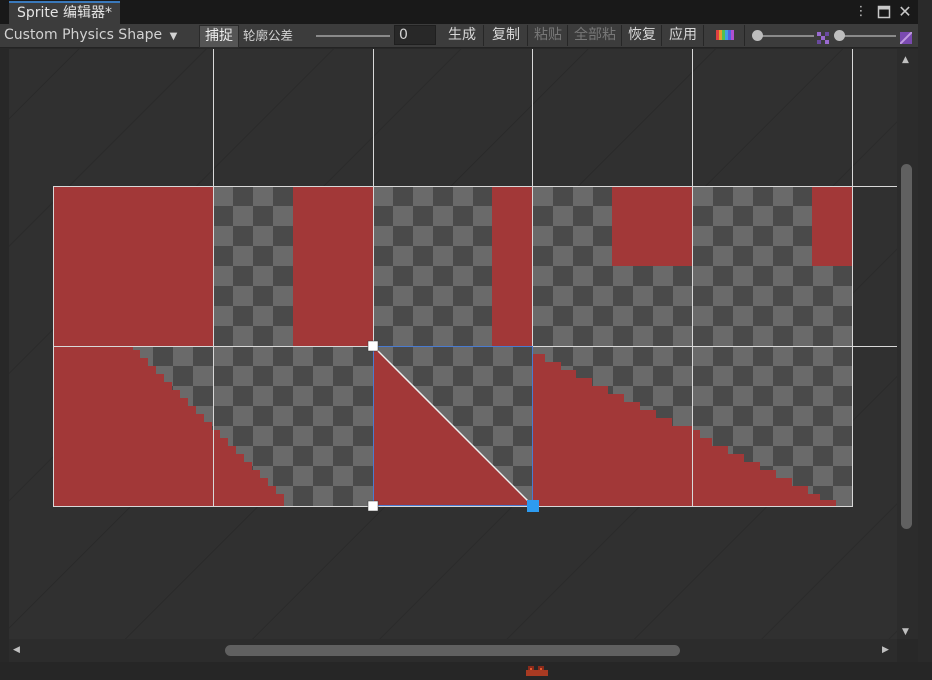 Image resolution: width=932 pixels, height=680 pixels. What do you see at coordinates (867, 36) in the screenshot?
I see `zoom-slider` at bounding box center [867, 36].